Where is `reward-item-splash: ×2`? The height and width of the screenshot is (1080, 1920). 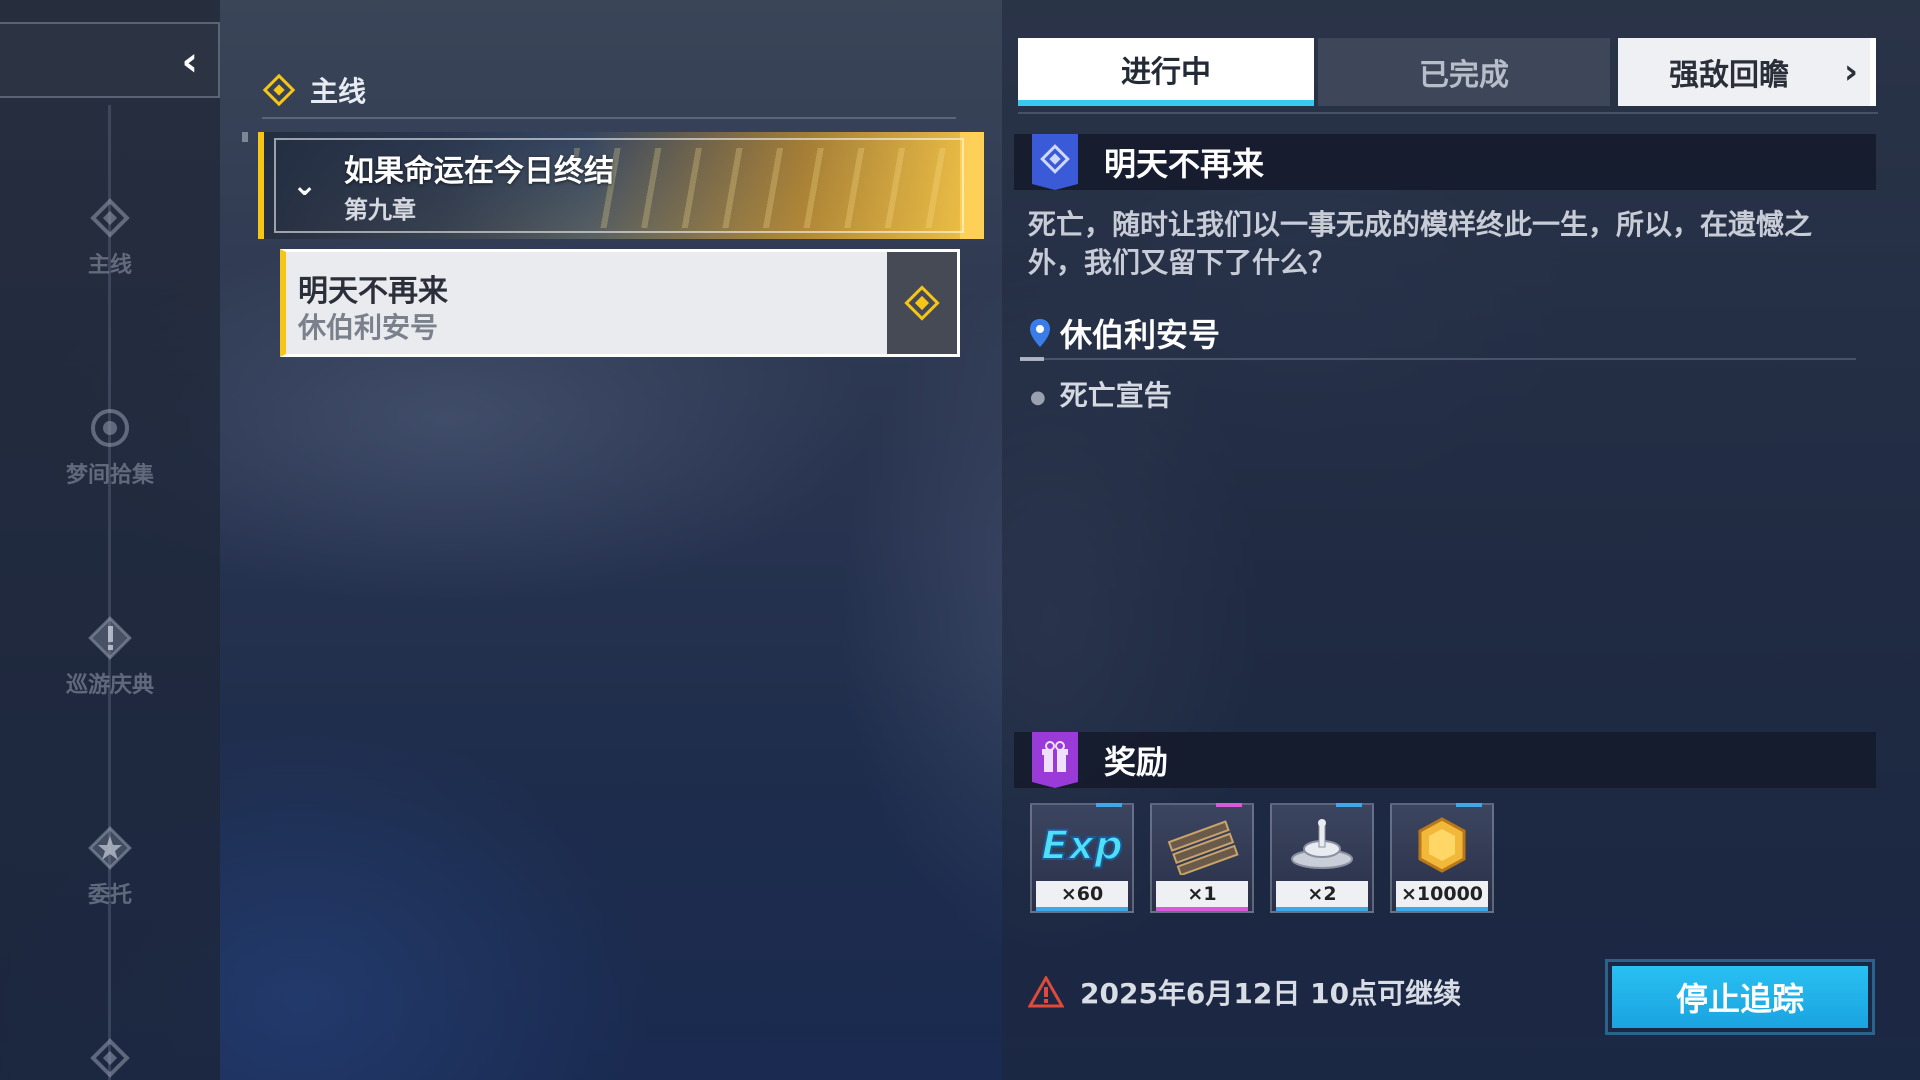
reward-item-splash: ×2 is located at coordinates (1322, 858).